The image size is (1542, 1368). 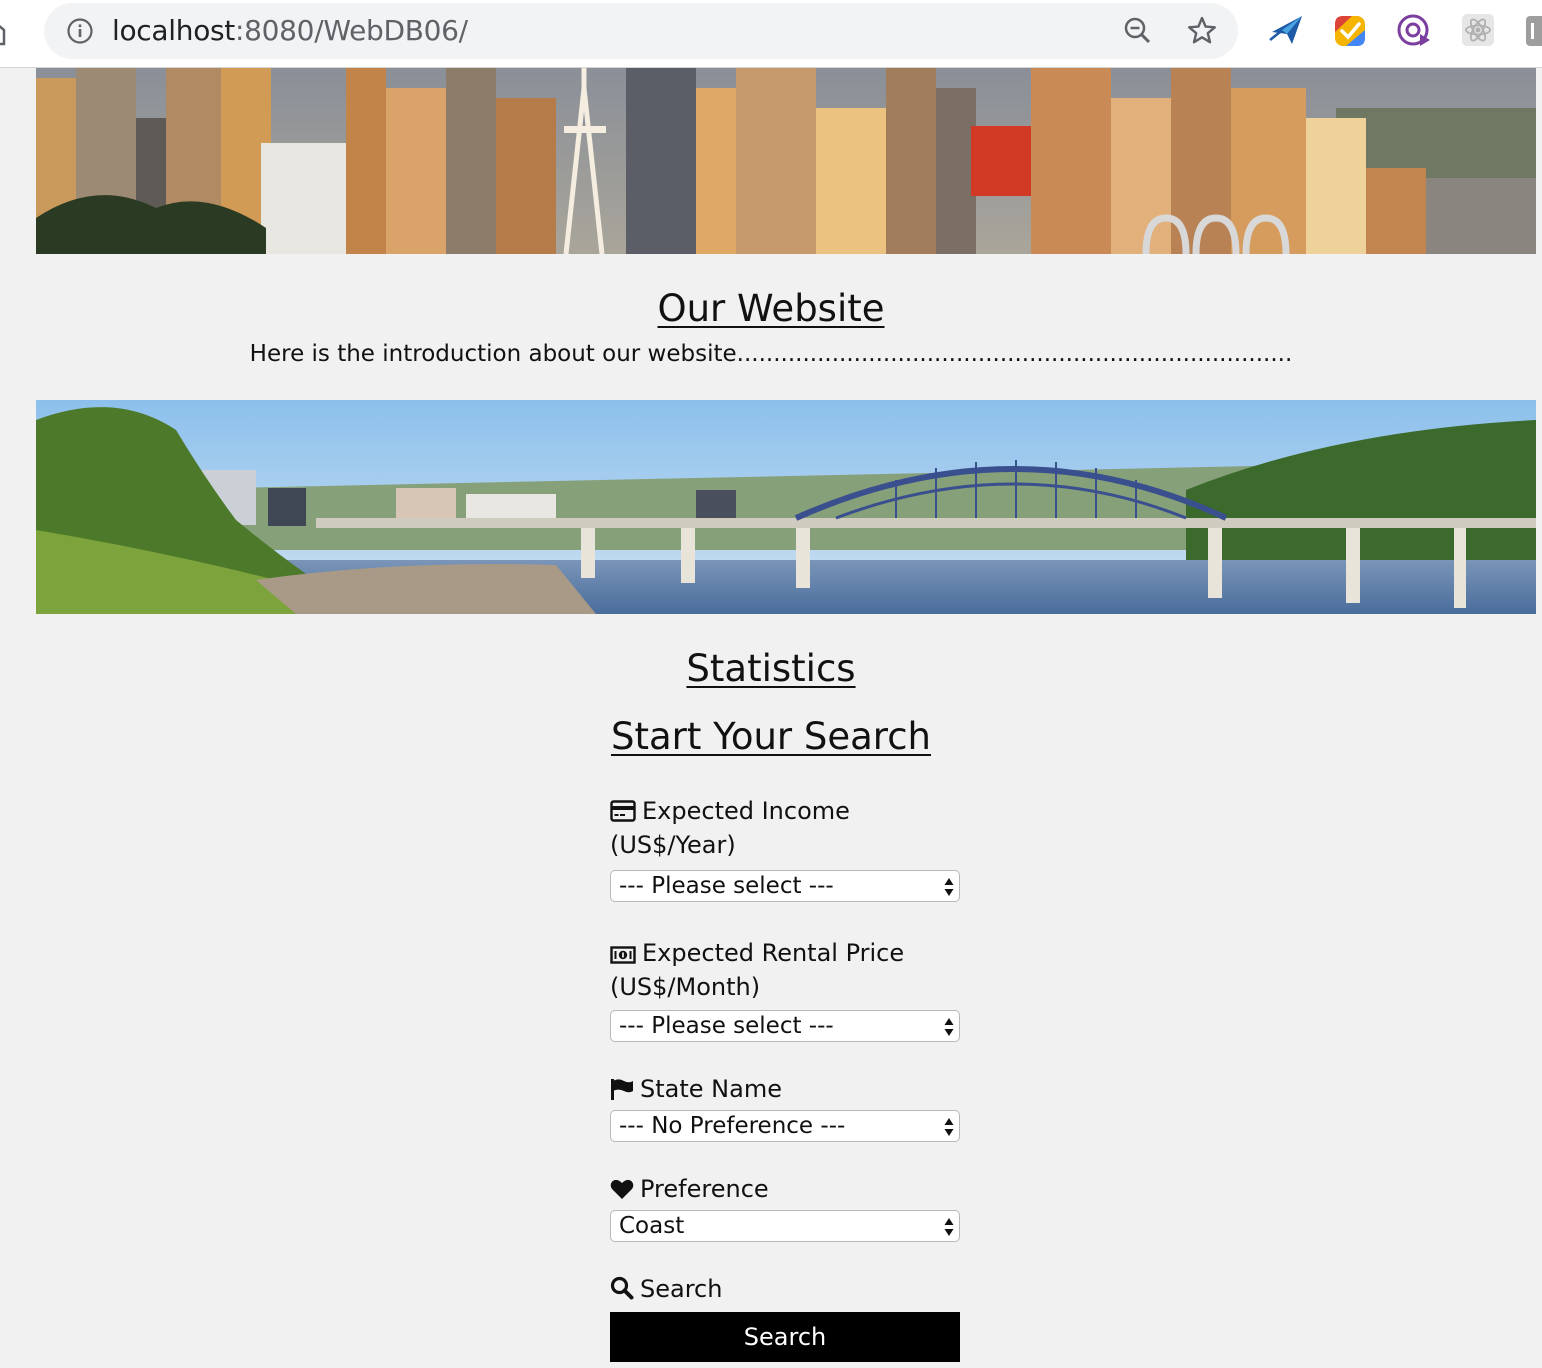 I want to click on react-extension-icon, so click(x=1478, y=30).